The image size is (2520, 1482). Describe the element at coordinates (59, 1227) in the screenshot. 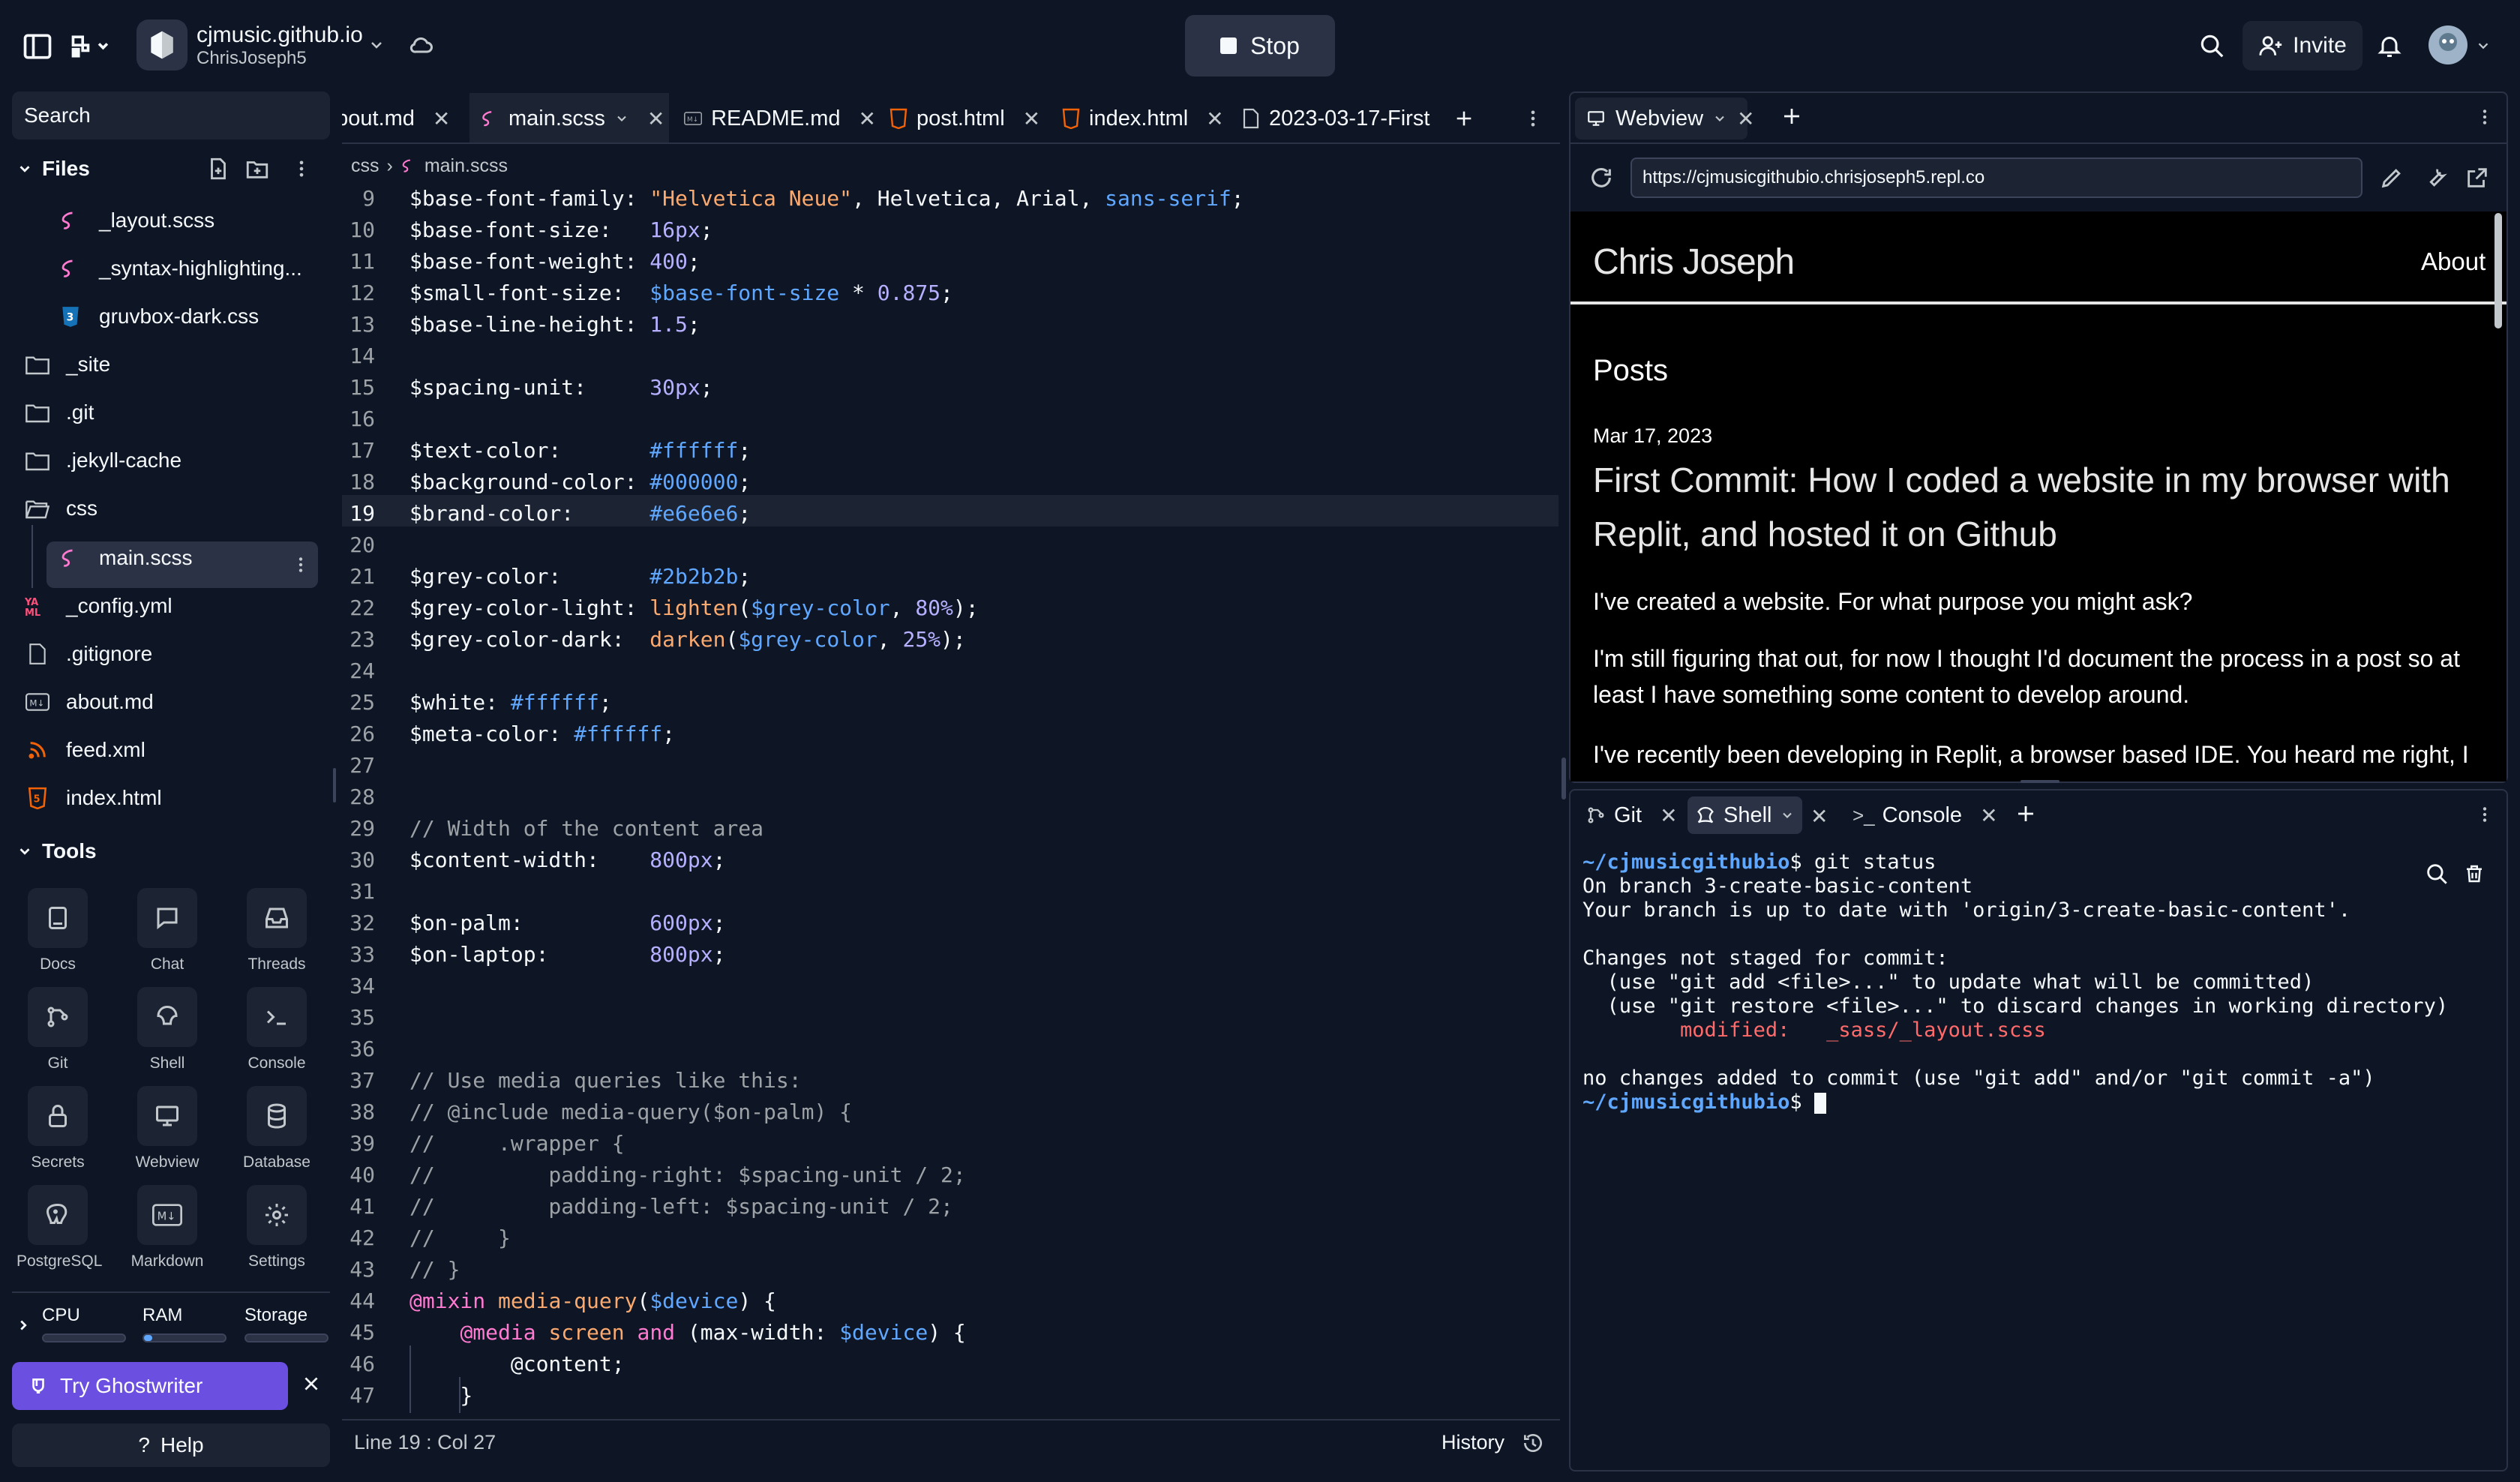

I see `tool-postgresql: PostgreSQL` at that location.